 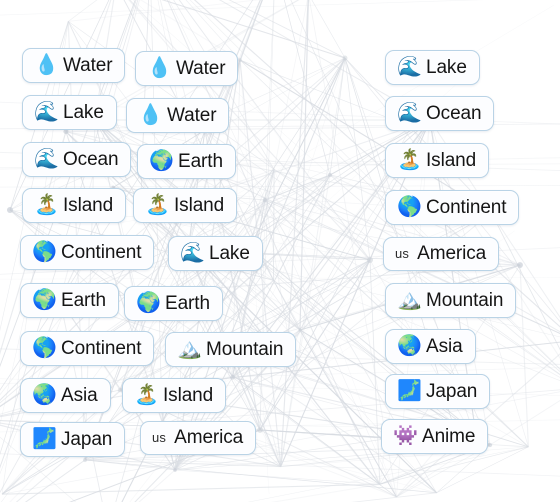 What do you see at coordinates (449, 436) in the screenshot?
I see `element-card-label: Anime` at bounding box center [449, 436].